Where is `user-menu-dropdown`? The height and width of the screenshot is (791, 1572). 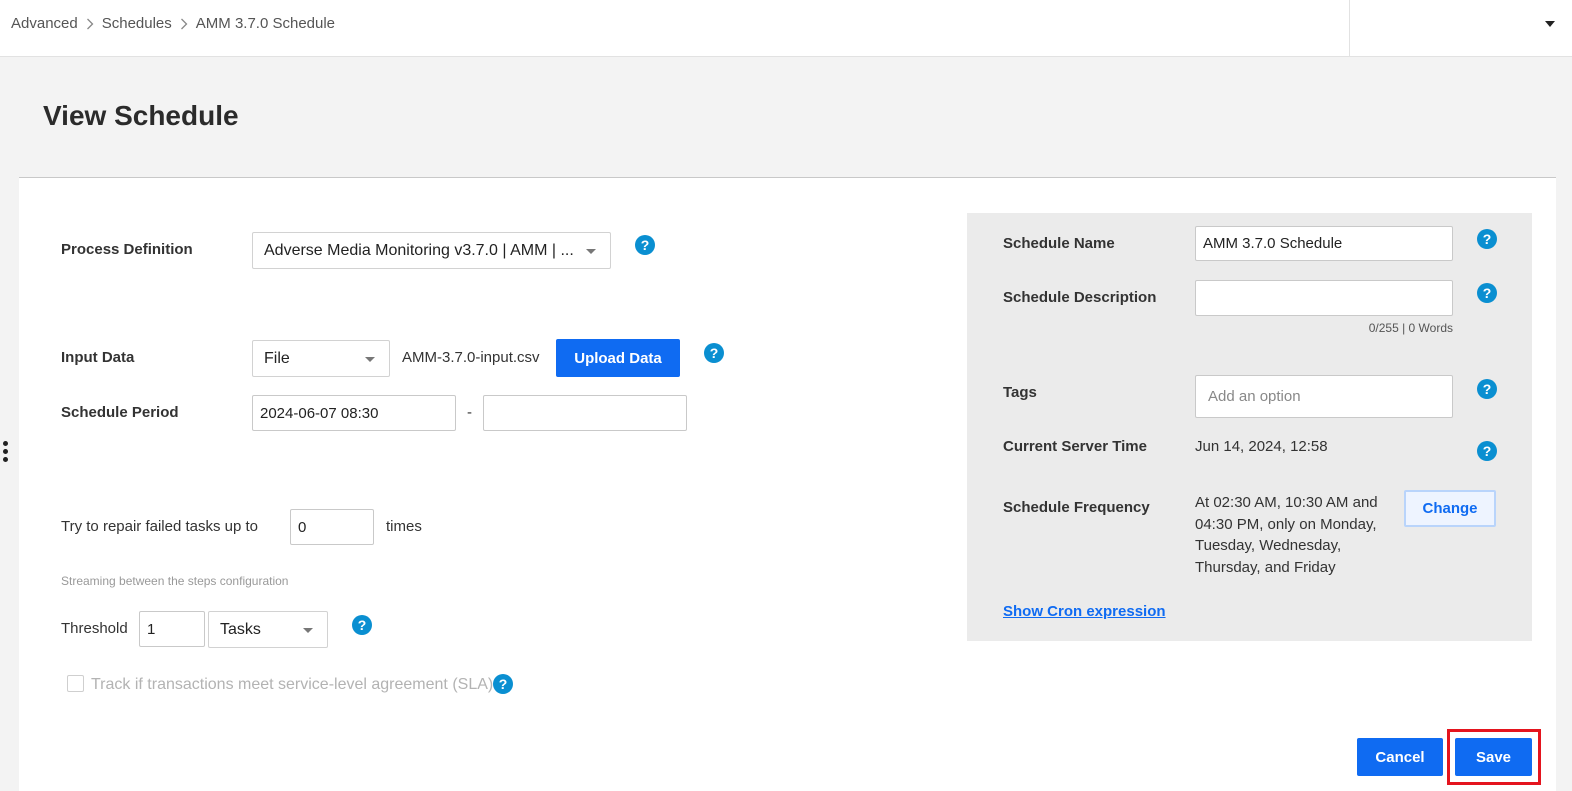
user-menu-dropdown is located at coordinates (1460, 28).